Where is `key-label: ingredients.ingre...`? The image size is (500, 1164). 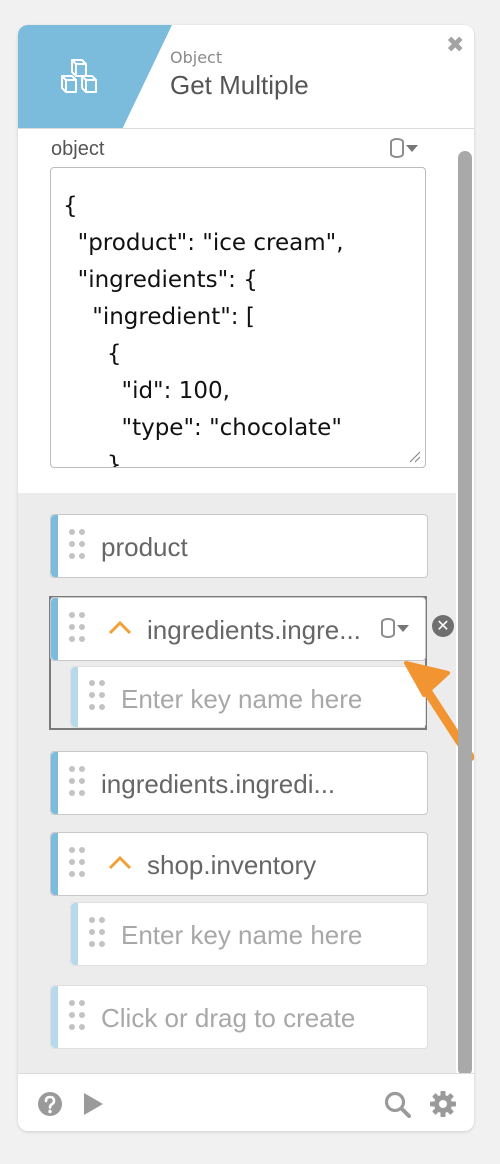
key-label: ingredients.ingre... is located at coordinates (254, 630).